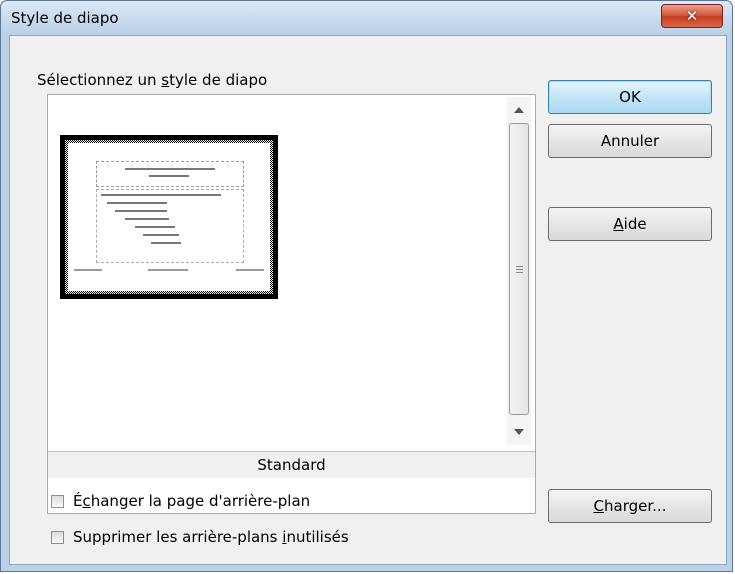  What do you see at coordinates (519, 432) in the screenshot?
I see `scroll-down-arrow-icon` at bounding box center [519, 432].